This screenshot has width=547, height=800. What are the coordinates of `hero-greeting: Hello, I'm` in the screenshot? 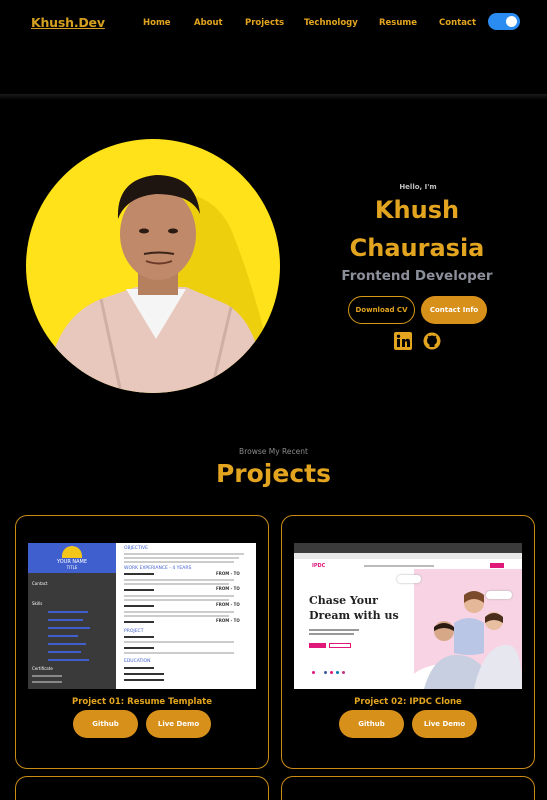 It's located at (418, 187).